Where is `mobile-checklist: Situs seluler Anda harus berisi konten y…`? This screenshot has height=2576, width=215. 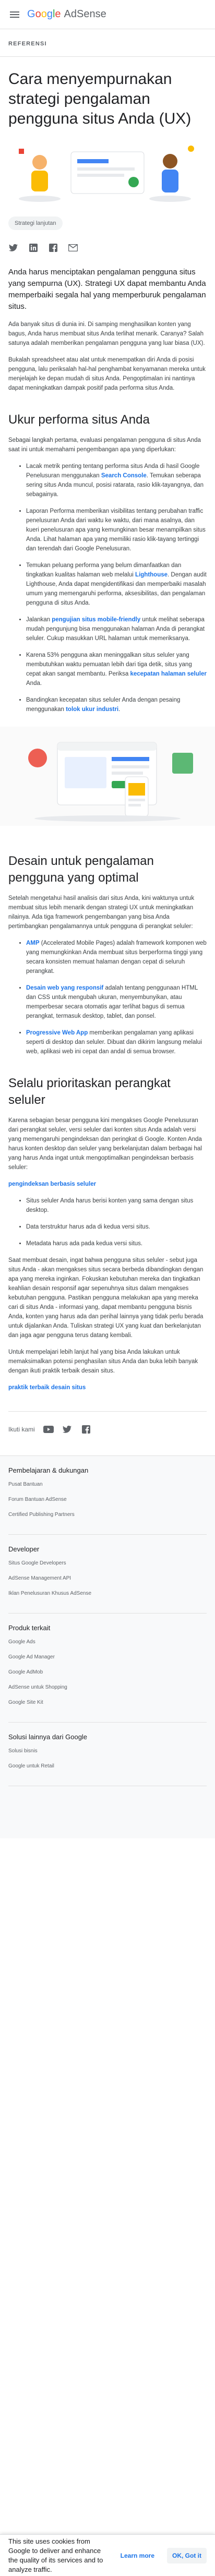 mobile-checklist: Situs seluler Anda harus berisi konten y… is located at coordinates (107, 1222).